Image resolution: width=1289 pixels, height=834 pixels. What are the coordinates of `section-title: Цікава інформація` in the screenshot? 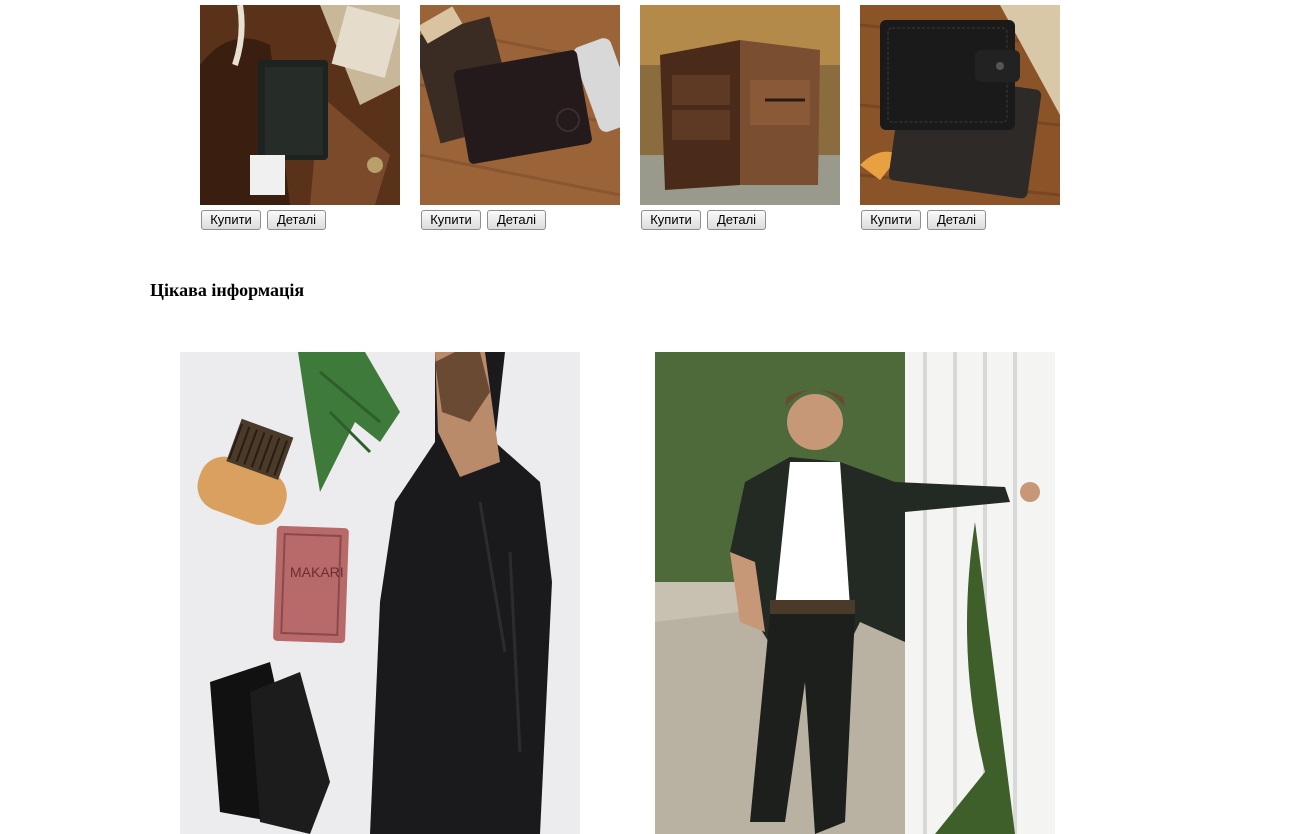 It's located at (227, 290).